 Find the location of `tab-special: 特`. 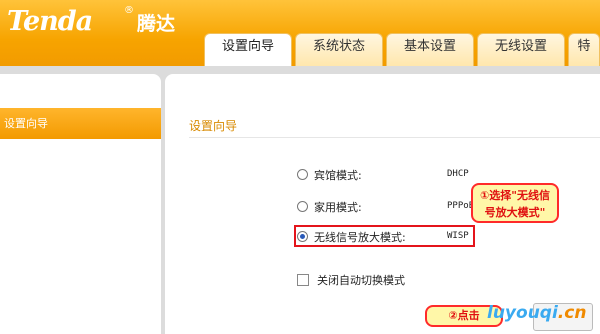

tab-special: 特 is located at coordinates (584, 49).